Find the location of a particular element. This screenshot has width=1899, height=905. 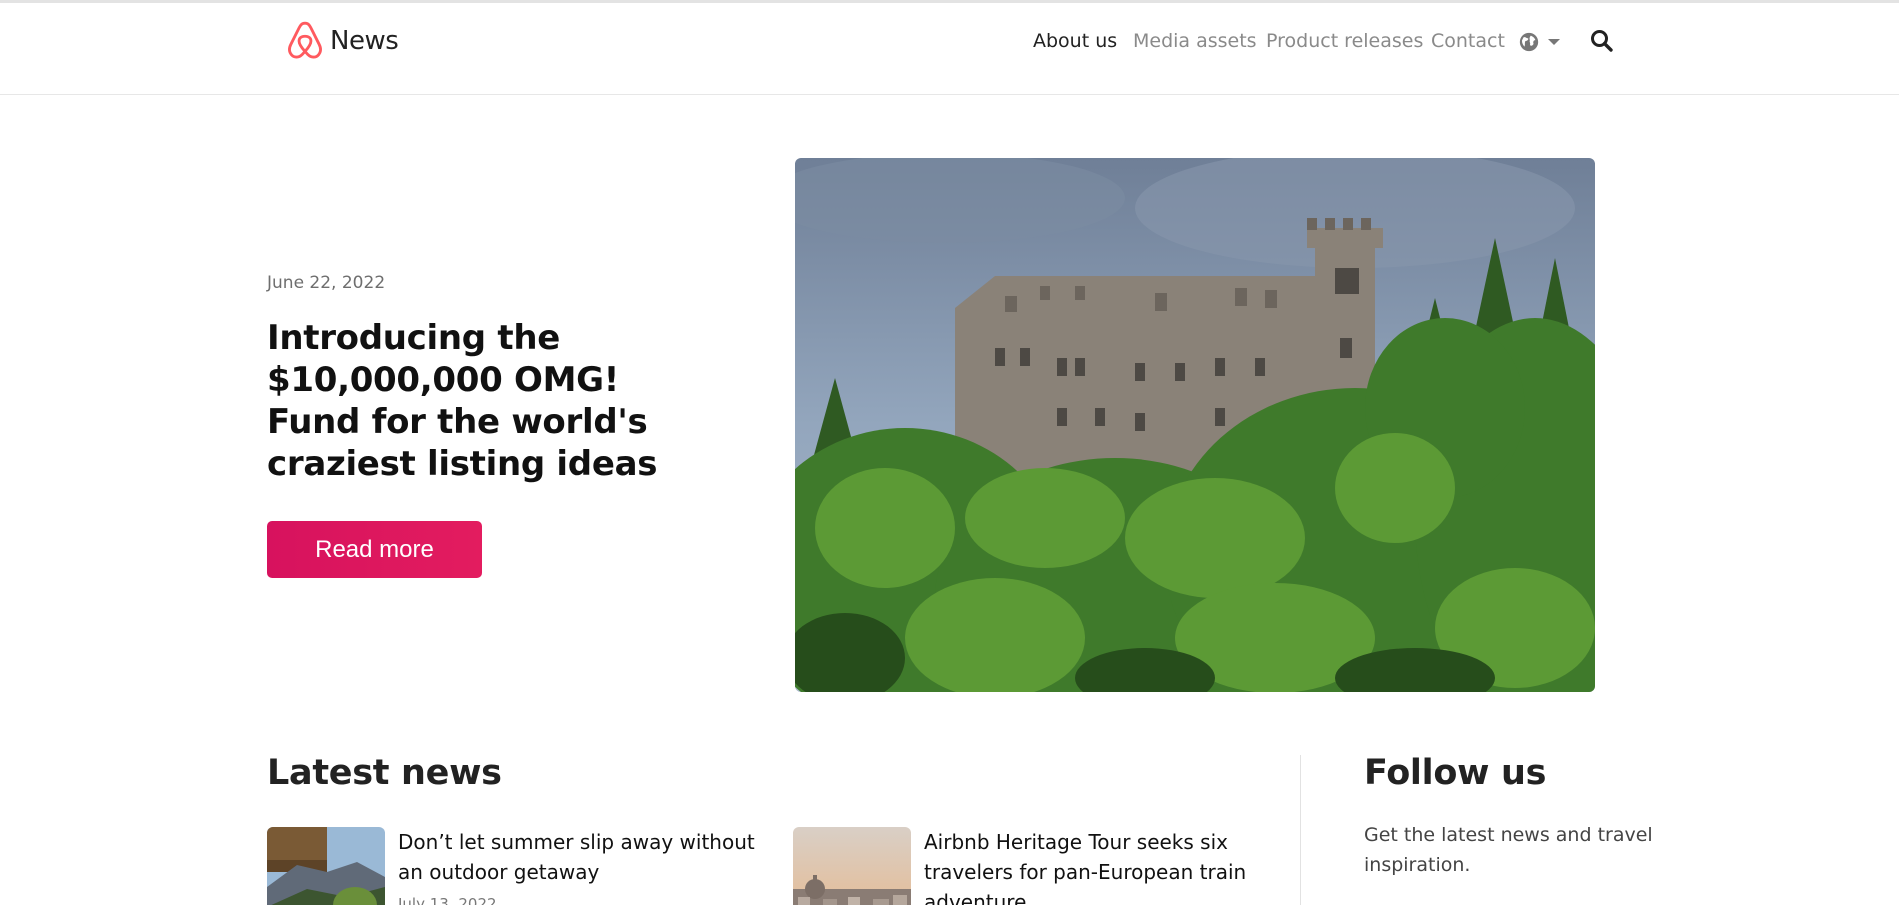

language-dropdown is located at coordinates (1541, 42).